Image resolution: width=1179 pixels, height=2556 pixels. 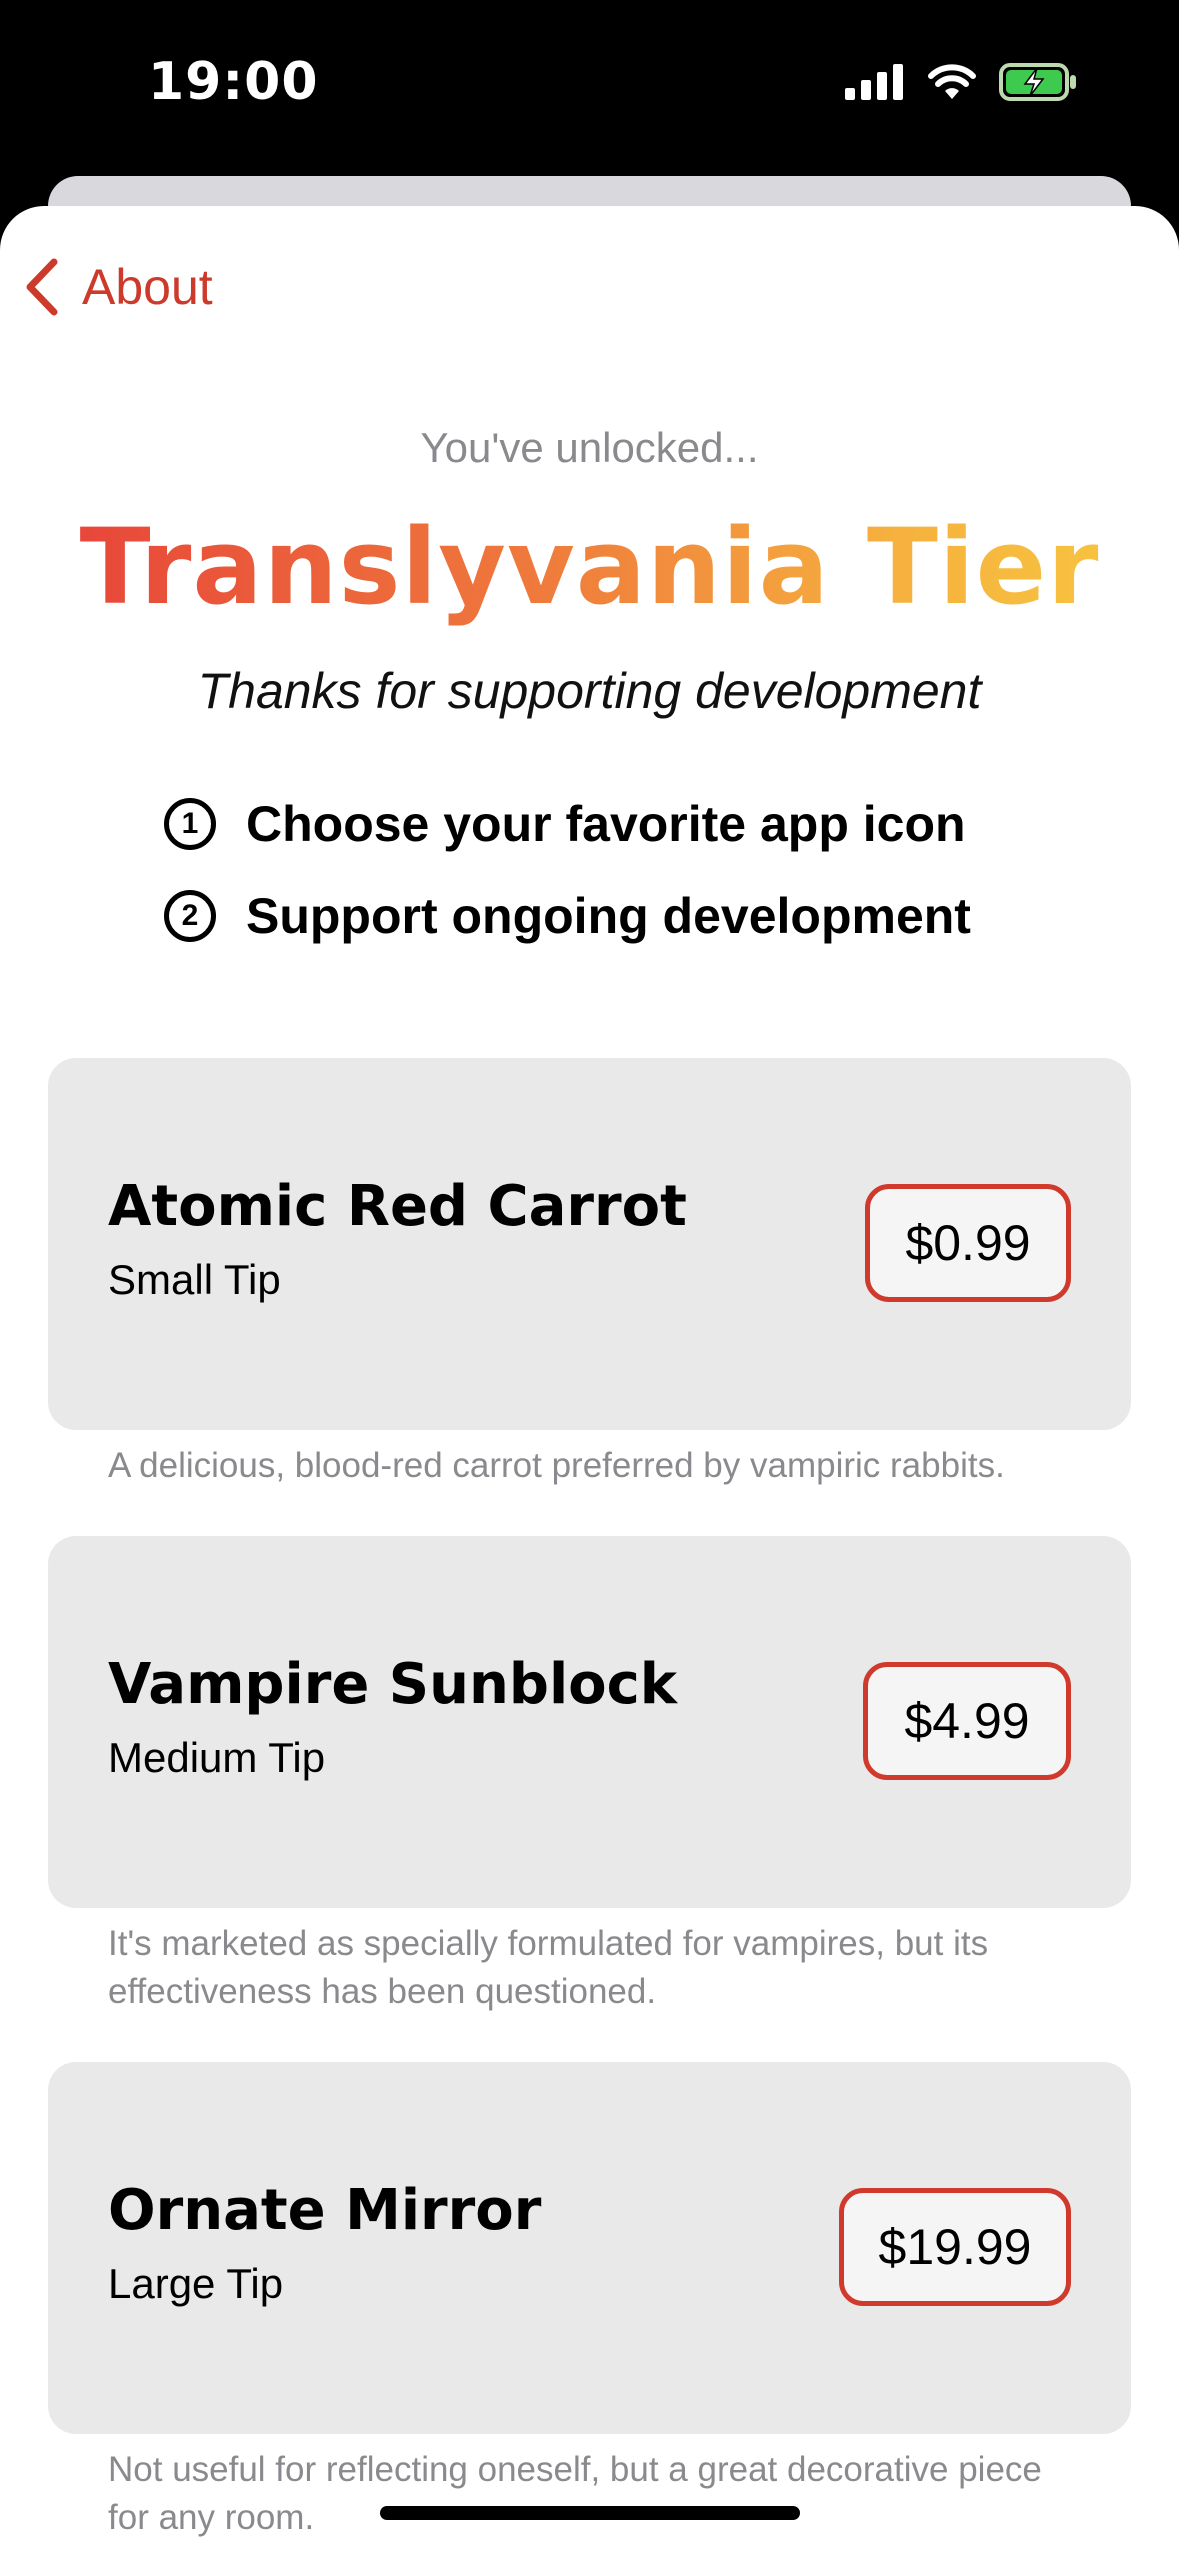 I want to click on tip-title: Atomic Red Carrot, so click(x=397, y=1206).